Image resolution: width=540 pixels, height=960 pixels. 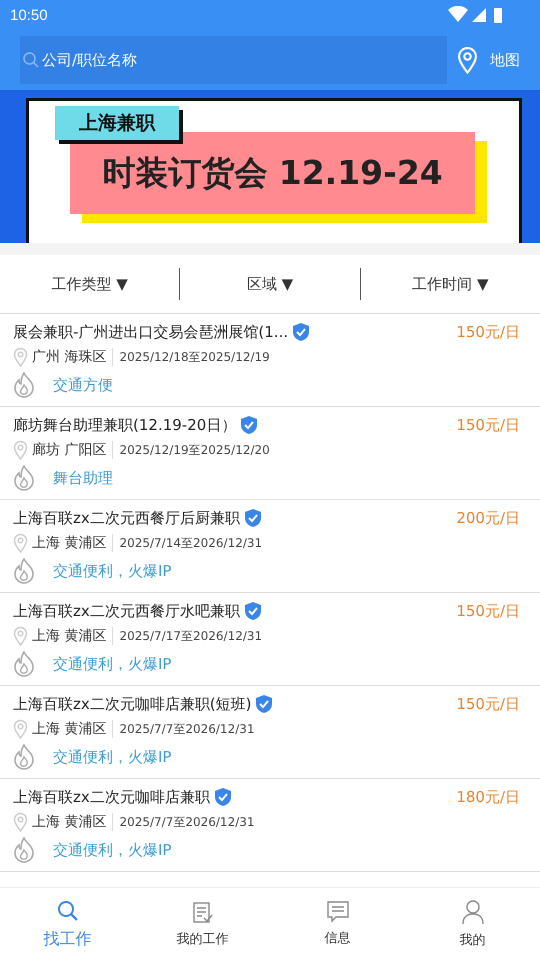 What do you see at coordinates (29, 15) in the screenshot?
I see `status-time: 10:50` at bounding box center [29, 15].